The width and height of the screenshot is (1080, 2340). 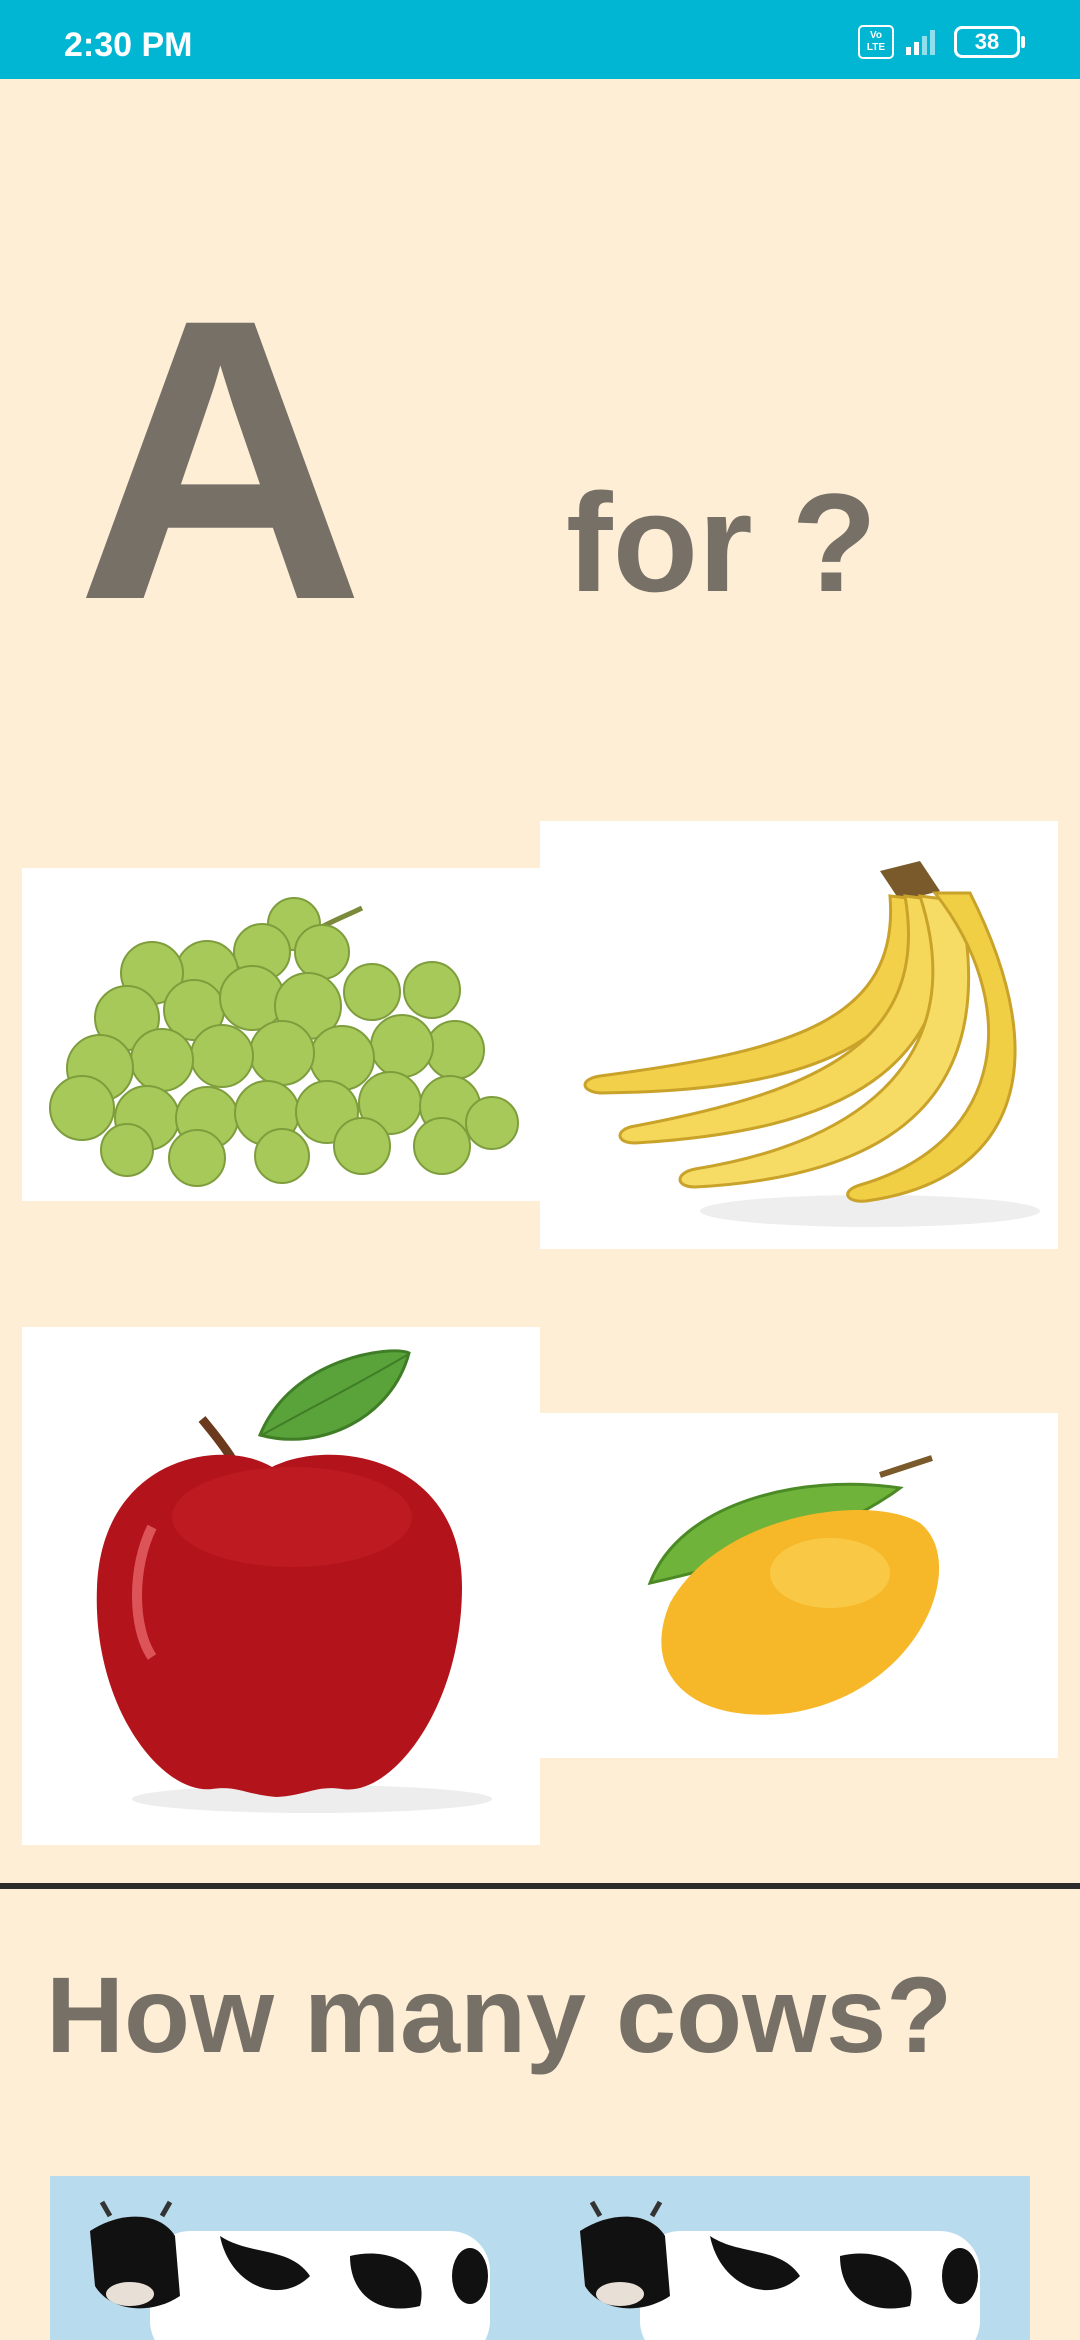 I want to click on banana-card, so click(x=799, y=1035).